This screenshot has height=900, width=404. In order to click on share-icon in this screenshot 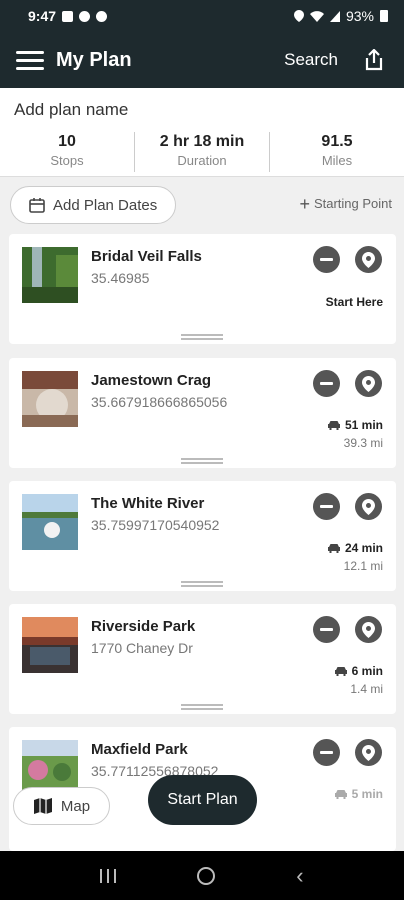, I will do `click(374, 60)`.